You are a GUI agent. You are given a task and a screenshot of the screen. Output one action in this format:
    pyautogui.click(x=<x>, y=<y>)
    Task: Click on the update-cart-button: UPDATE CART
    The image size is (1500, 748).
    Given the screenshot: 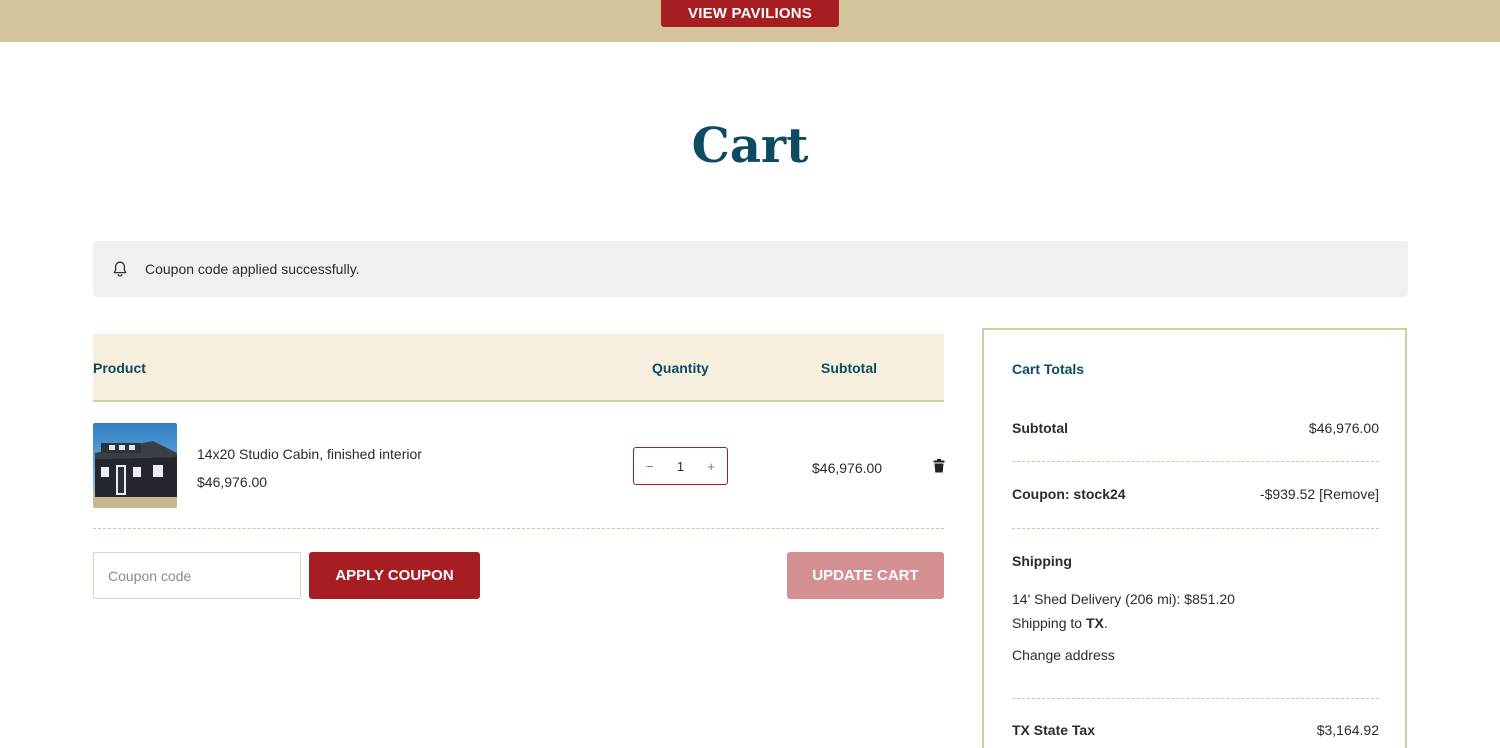 What is the action you would take?
    pyautogui.click(x=865, y=575)
    